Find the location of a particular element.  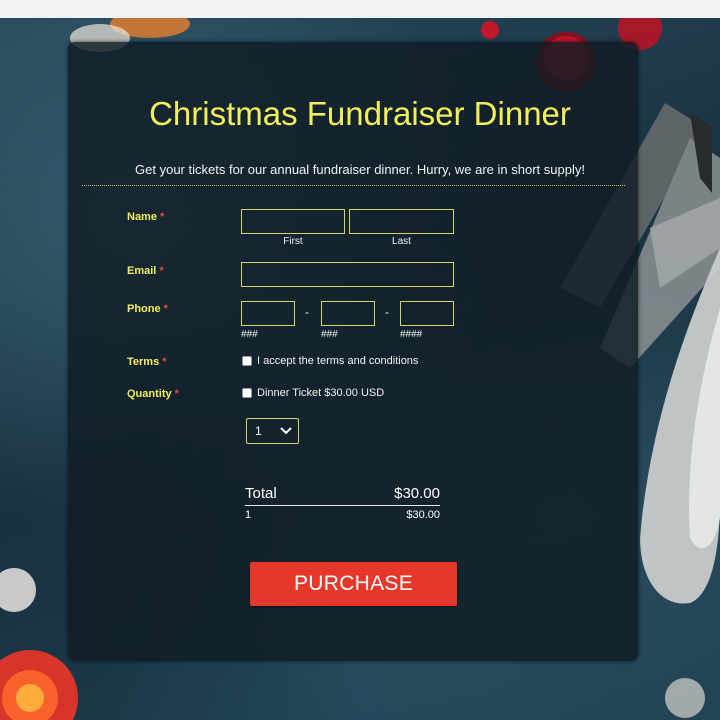

chevron-down-icon is located at coordinates (286, 431).